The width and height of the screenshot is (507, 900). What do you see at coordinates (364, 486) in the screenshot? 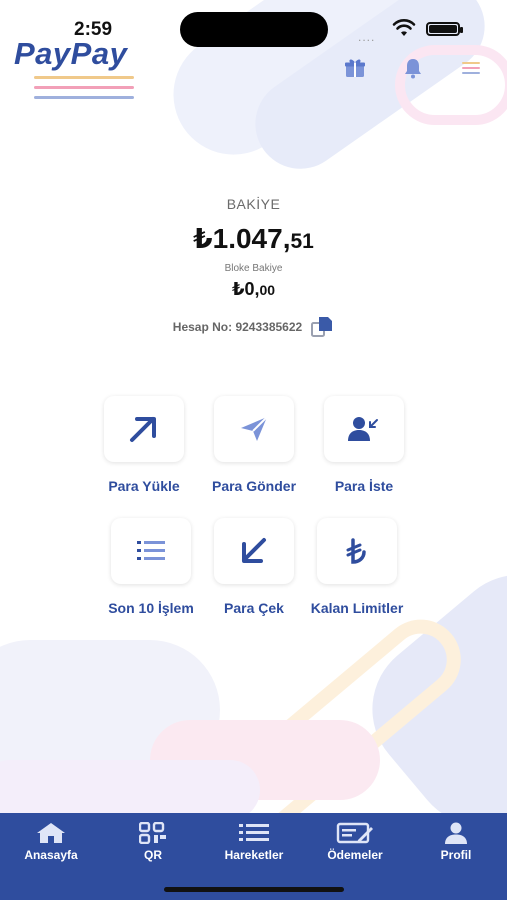
I see `action-label: Para İste` at bounding box center [364, 486].